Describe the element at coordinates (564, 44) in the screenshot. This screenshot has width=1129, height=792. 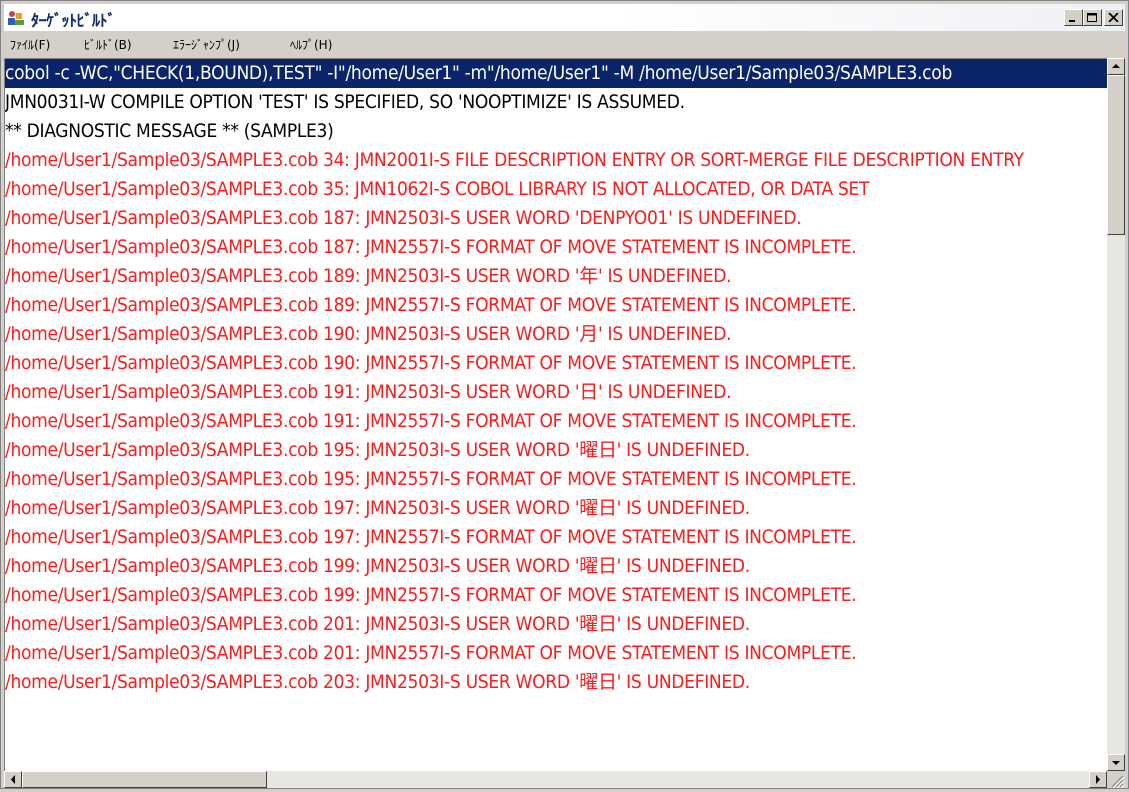
I see `menu-bar: ﾌｧｲﾙ(F) ﾋﾞﾙﾄﾞ(B) ｴﾗｰｼﾞｬﾝﾌﾟ(J) ﾍﾙﾌﾟ(H)` at that location.